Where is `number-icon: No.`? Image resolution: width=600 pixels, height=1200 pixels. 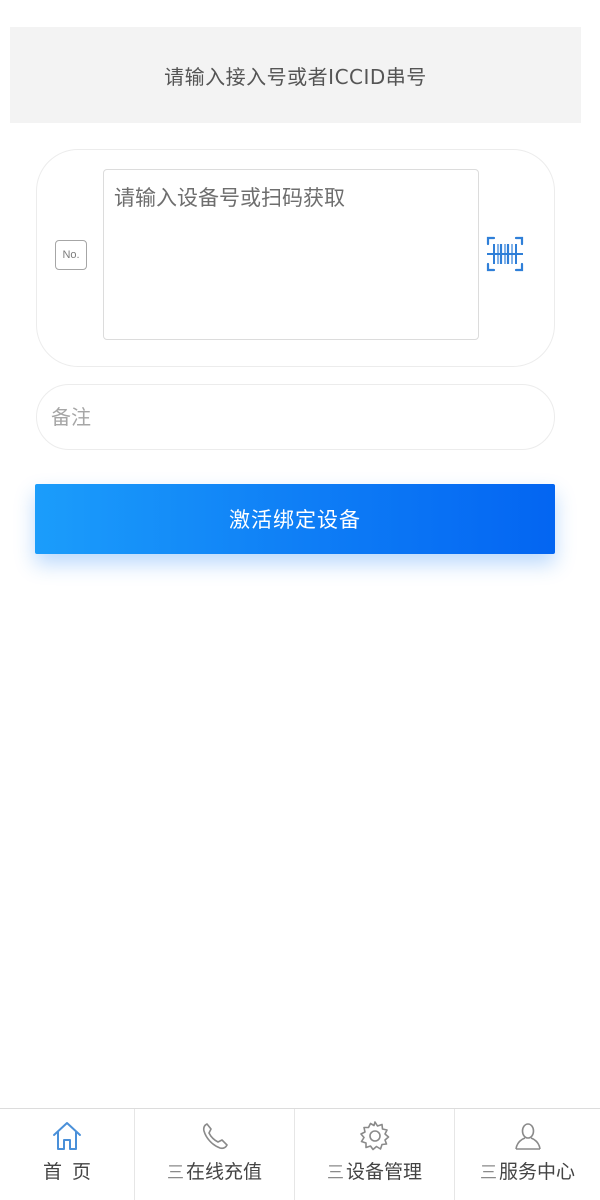 number-icon: No. is located at coordinates (71, 255).